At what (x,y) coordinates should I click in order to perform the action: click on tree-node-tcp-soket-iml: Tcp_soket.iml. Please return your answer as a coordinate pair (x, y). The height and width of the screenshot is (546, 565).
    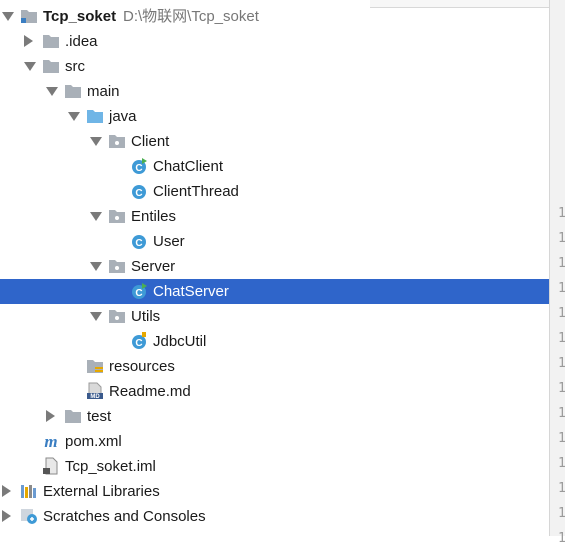
    Looking at the image, I should click on (274, 466).